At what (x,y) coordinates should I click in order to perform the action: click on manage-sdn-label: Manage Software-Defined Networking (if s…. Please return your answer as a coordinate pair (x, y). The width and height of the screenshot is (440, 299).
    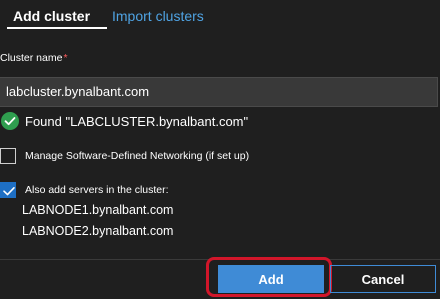
    Looking at the image, I should click on (137, 156).